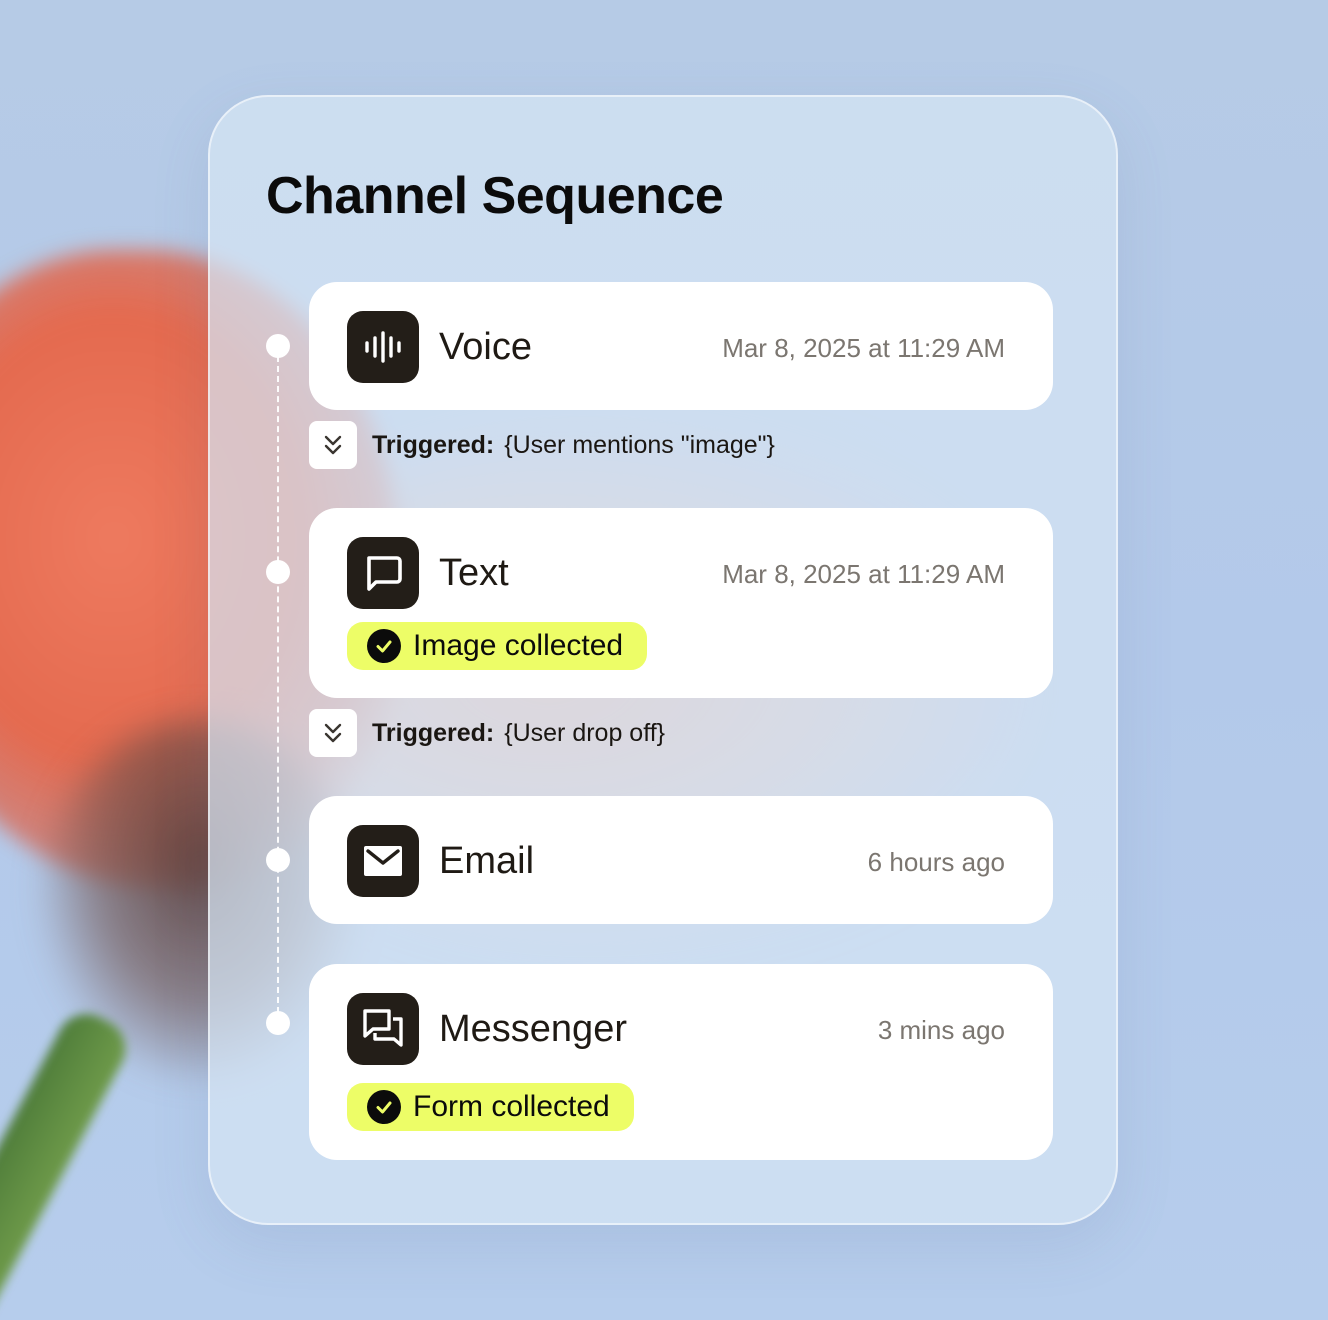 The width and height of the screenshot is (1328, 1320). What do you see at coordinates (383, 573) in the screenshot?
I see `chat-bubble-icon` at bounding box center [383, 573].